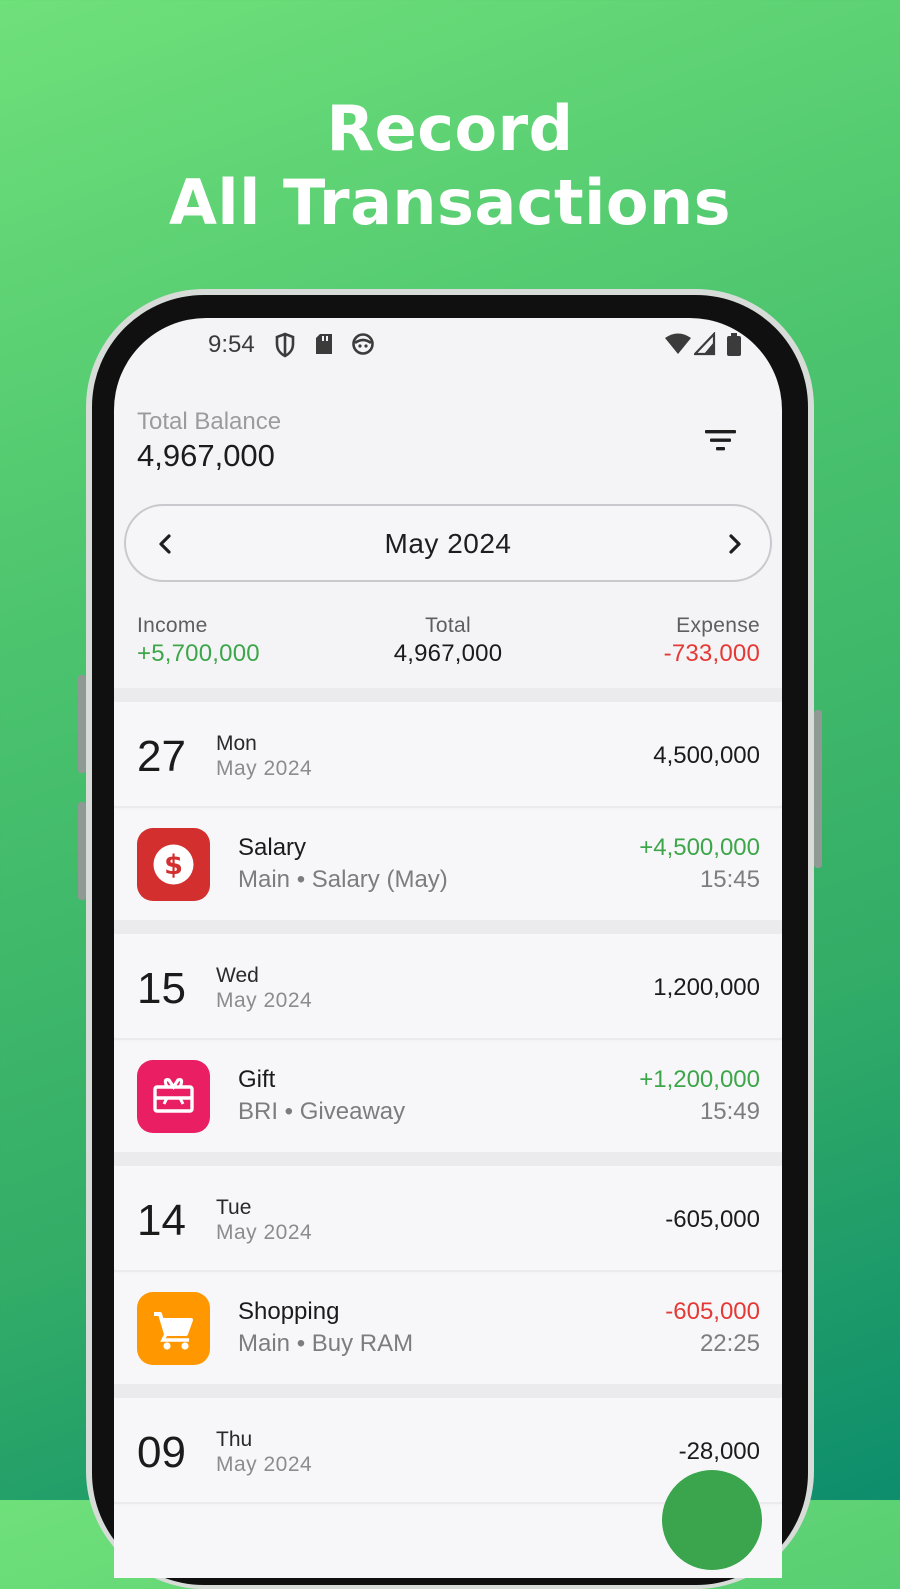 This screenshot has height=1589, width=900. I want to click on transaction-time: 15:49, so click(729, 1111).